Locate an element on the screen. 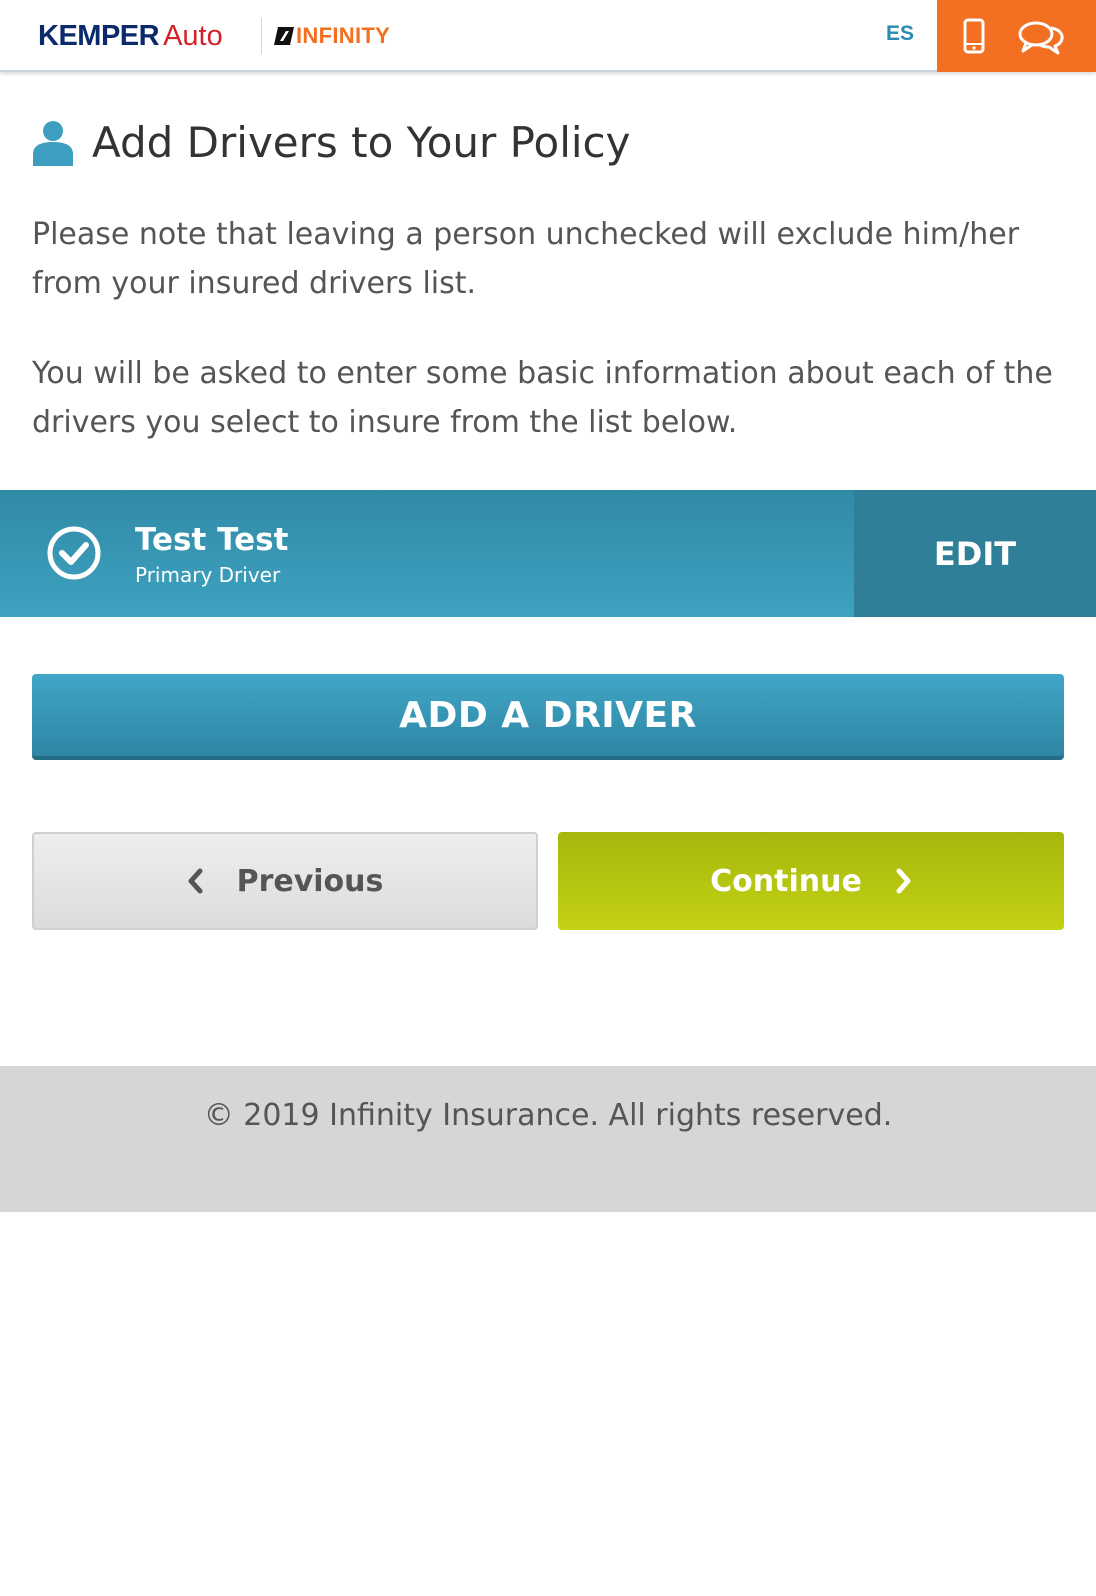 Image resolution: width=1096 pixels, height=1596 pixels. kemper-auto-logo: KEMPER Auto is located at coordinates (130, 36).